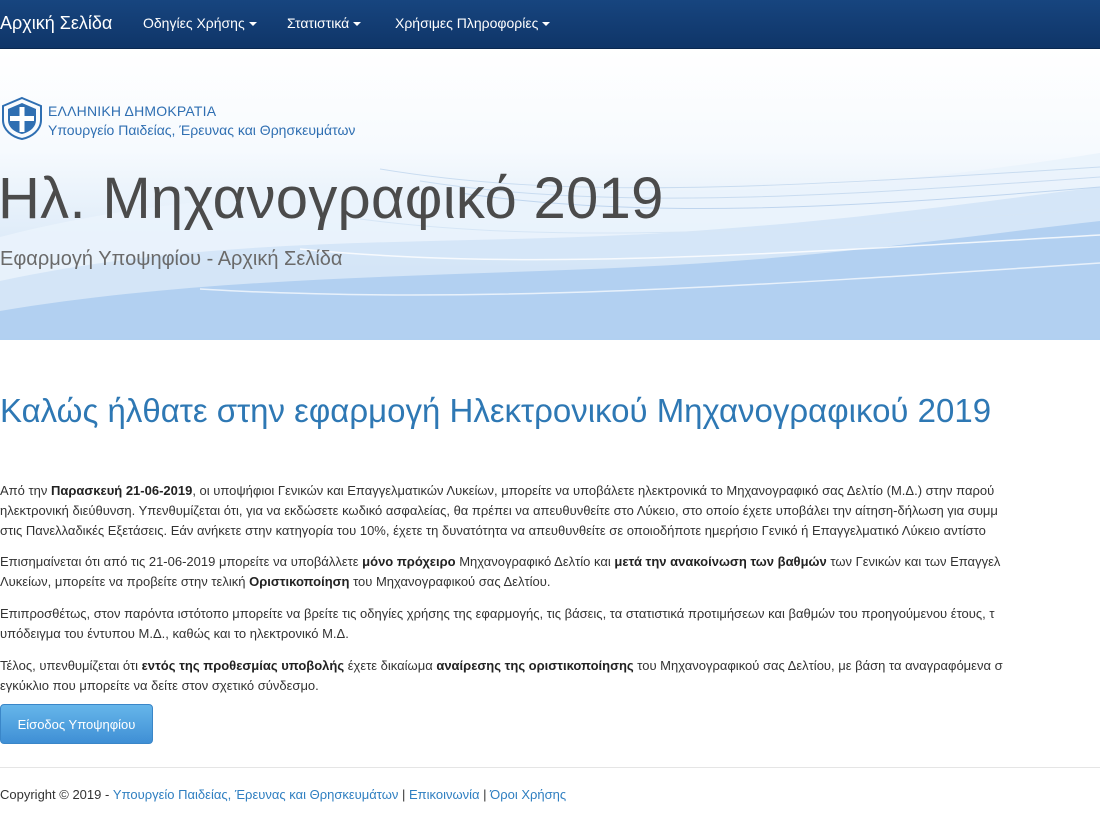 Image resolution: width=1100 pixels, height=825 pixels. Describe the element at coordinates (121, 490) in the screenshot. I see `bold-date: Παρασκευή 21-06-2019` at that location.